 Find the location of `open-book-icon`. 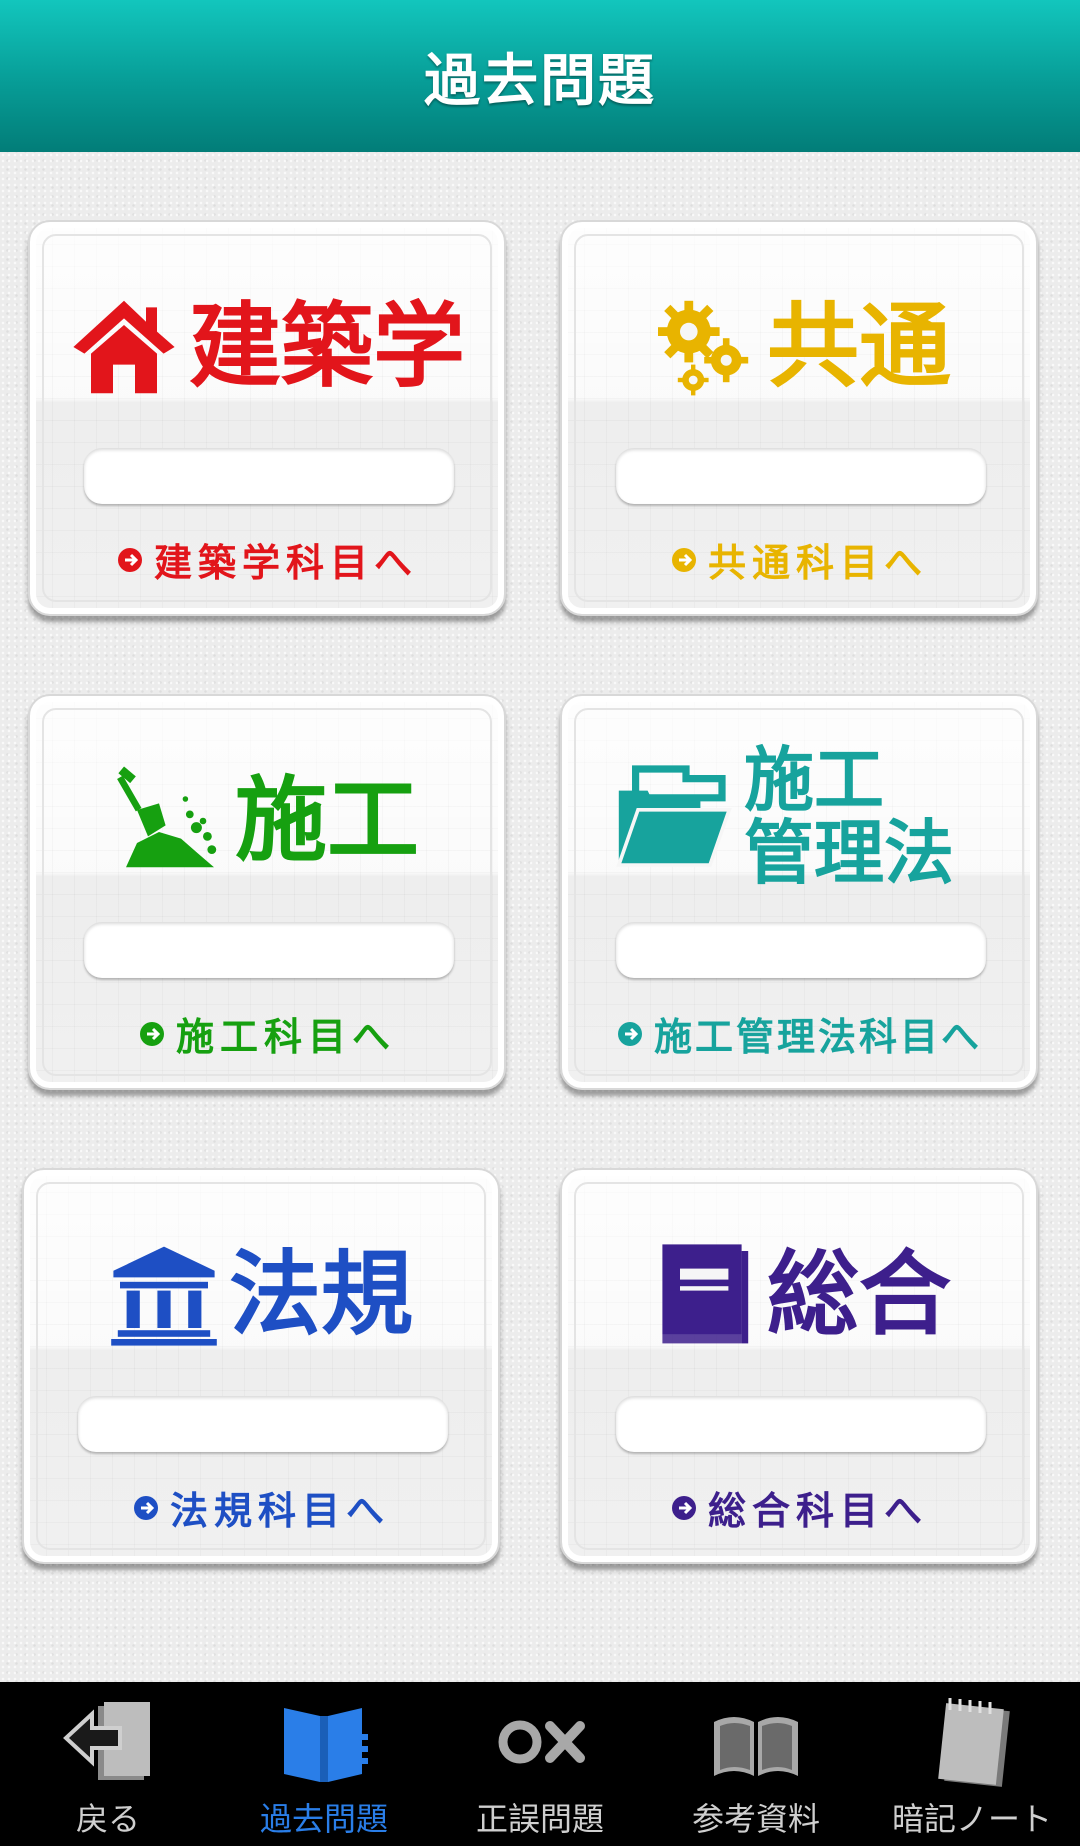

open-book-icon is located at coordinates (326, 1745).